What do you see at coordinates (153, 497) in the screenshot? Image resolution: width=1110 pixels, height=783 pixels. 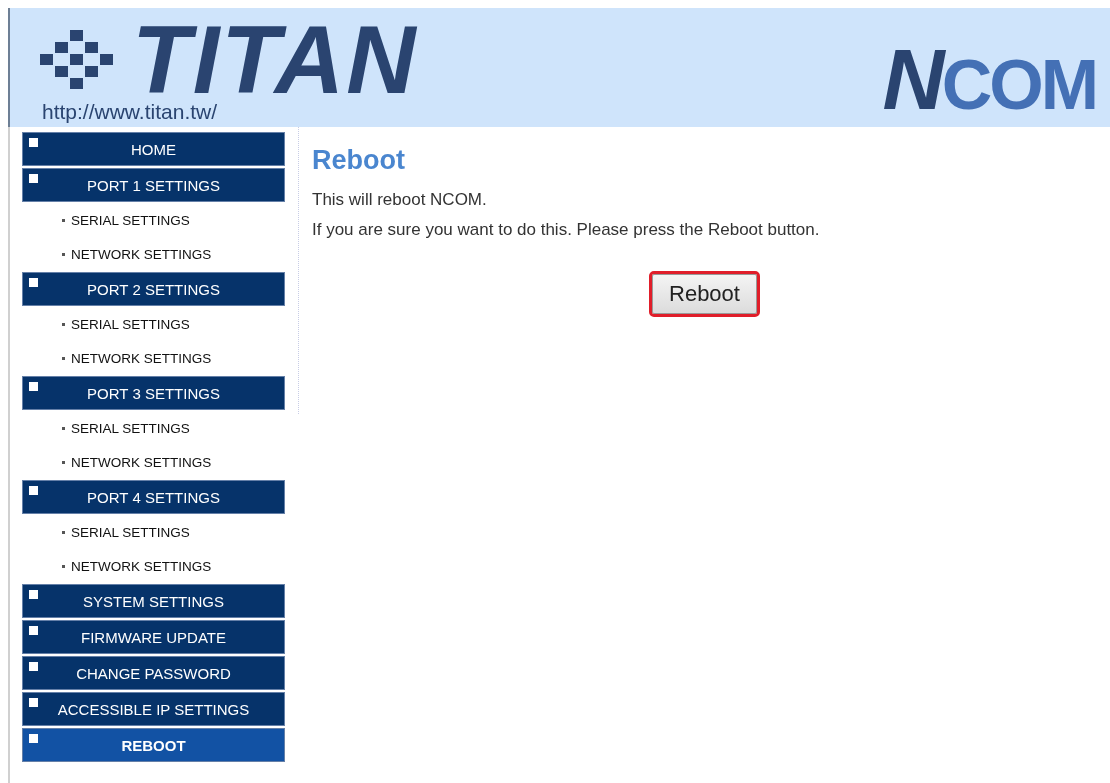 I see `menu-item: PORT 4 SETTINGS` at bounding box center [153, 497].